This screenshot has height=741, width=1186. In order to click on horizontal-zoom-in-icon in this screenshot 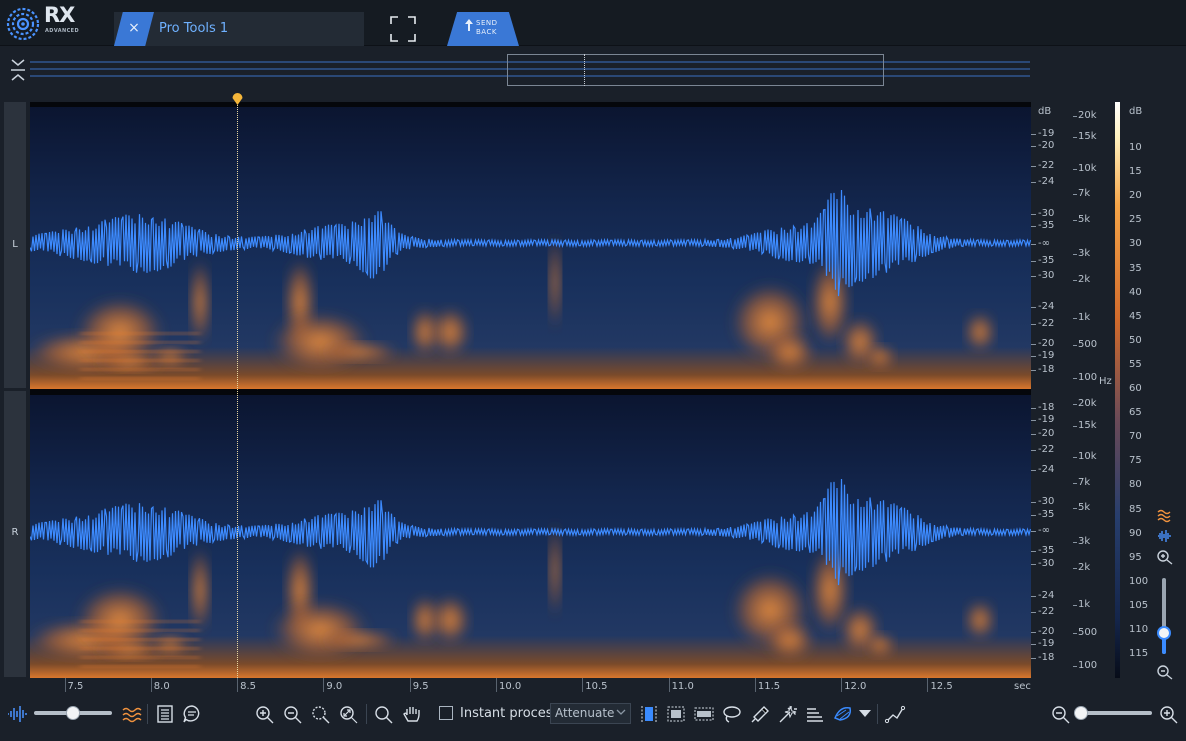, I will do `click(1169, 714)`.